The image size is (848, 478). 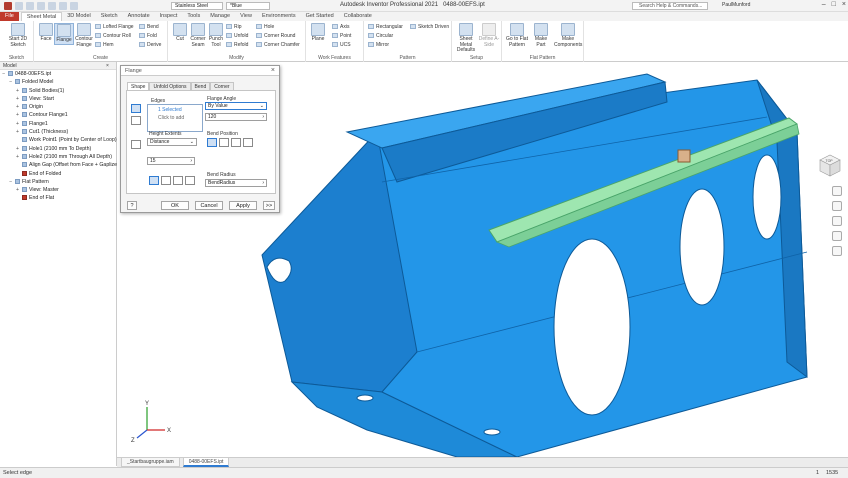 I want to click on hem-button: Hem, so click(x=104, y=45).